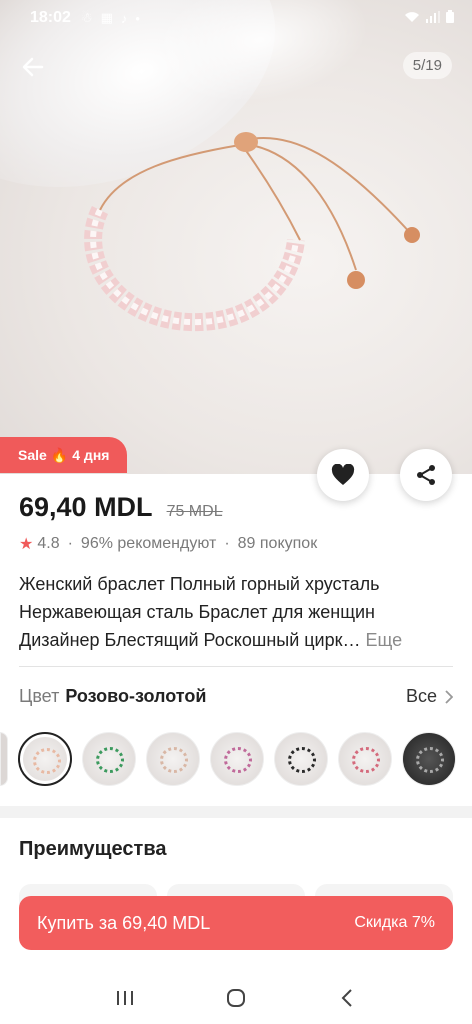 Image resolution: width=472 pixels, height=1024 pixels. Describe the element at coordinates (106, 17) in the screenshot. I see `qr-icon: ▦` at that location.